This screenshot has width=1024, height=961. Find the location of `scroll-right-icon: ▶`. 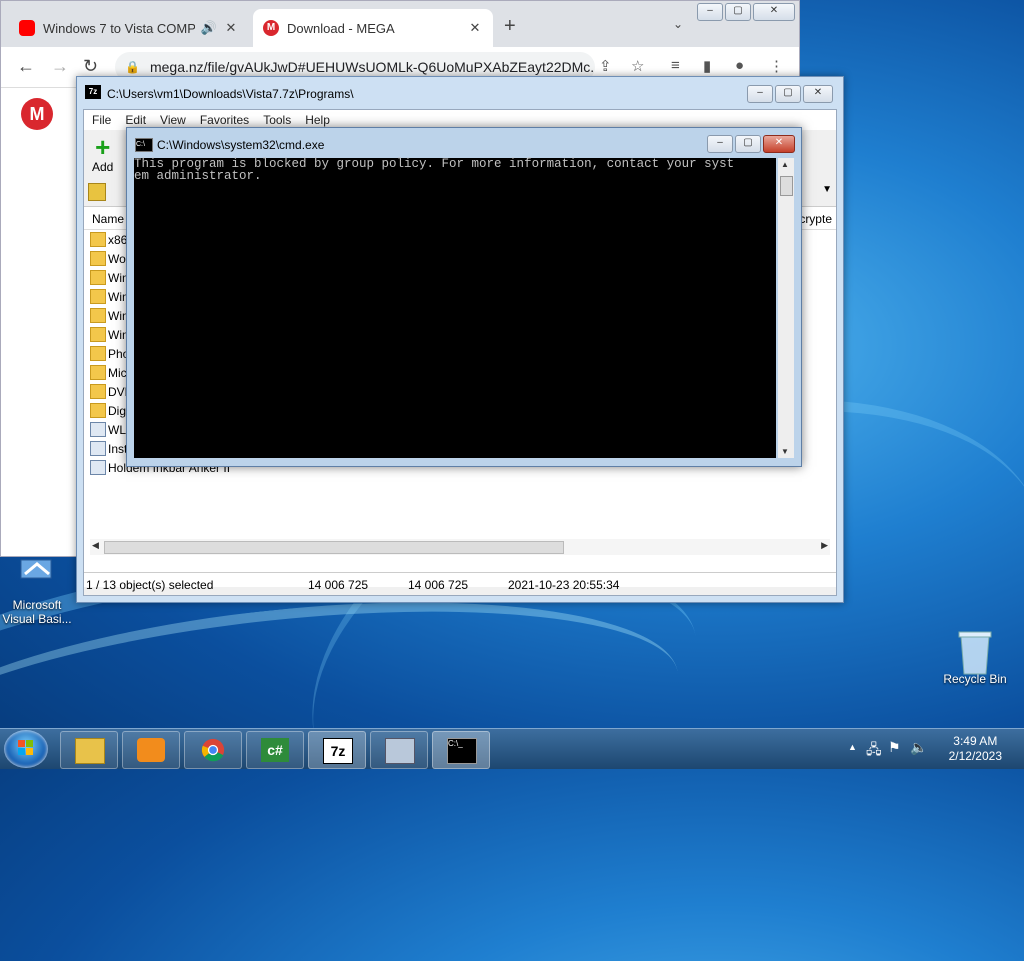

scroll-right-icon: ▶ is located at coordinates (824, 545).